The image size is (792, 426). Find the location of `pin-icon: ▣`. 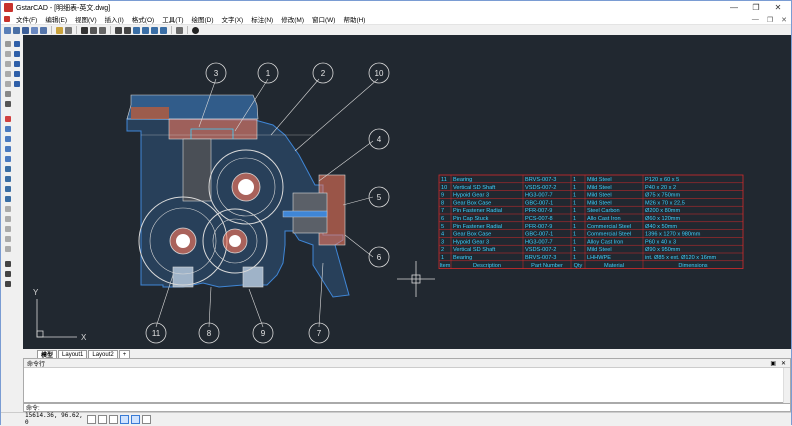

pin-icon: ▣ is located at coordinates (773, 363).